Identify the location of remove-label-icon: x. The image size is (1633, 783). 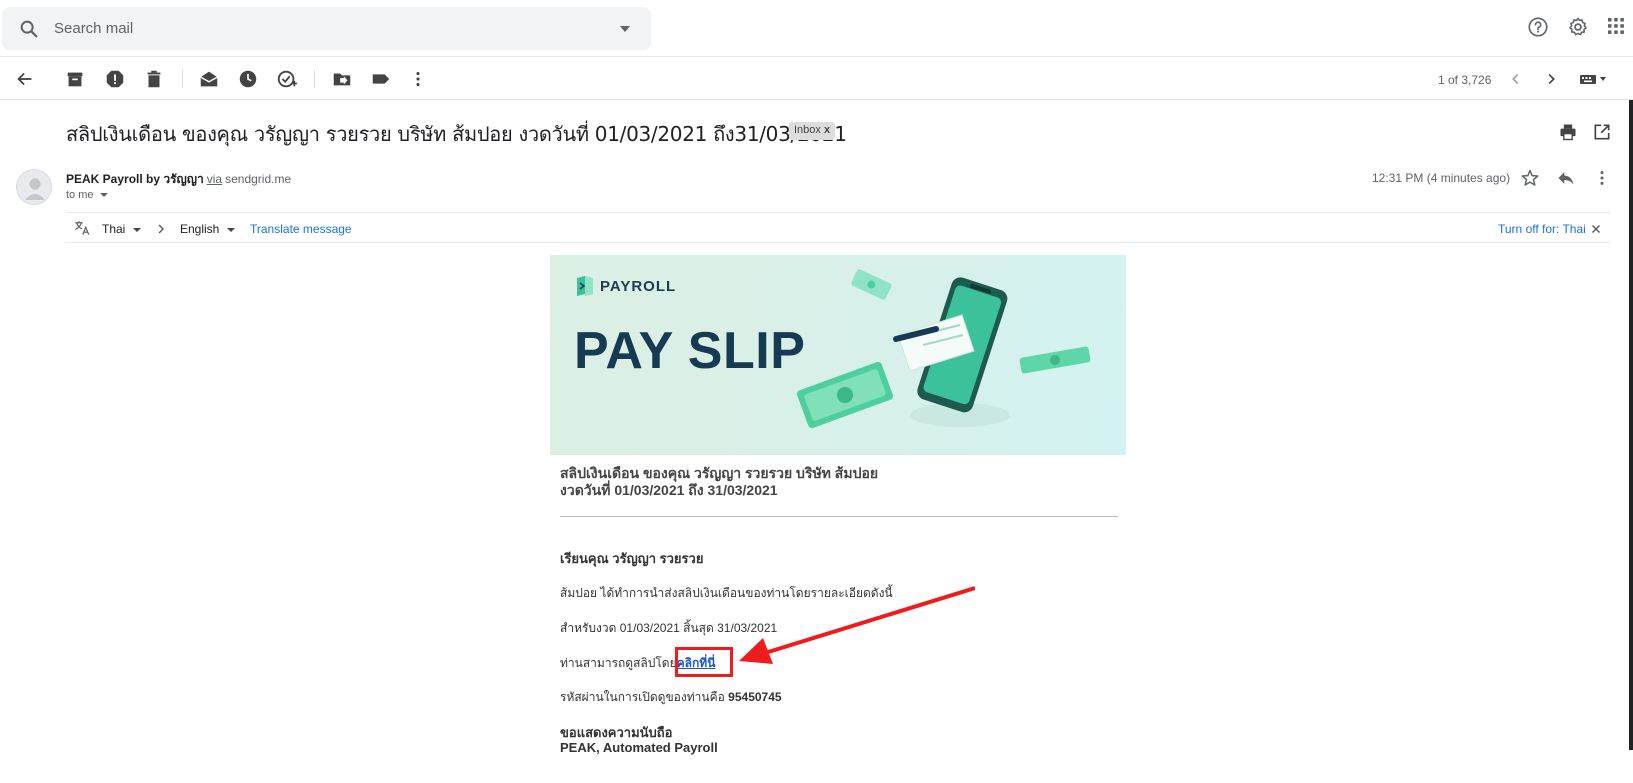
(827, 130).